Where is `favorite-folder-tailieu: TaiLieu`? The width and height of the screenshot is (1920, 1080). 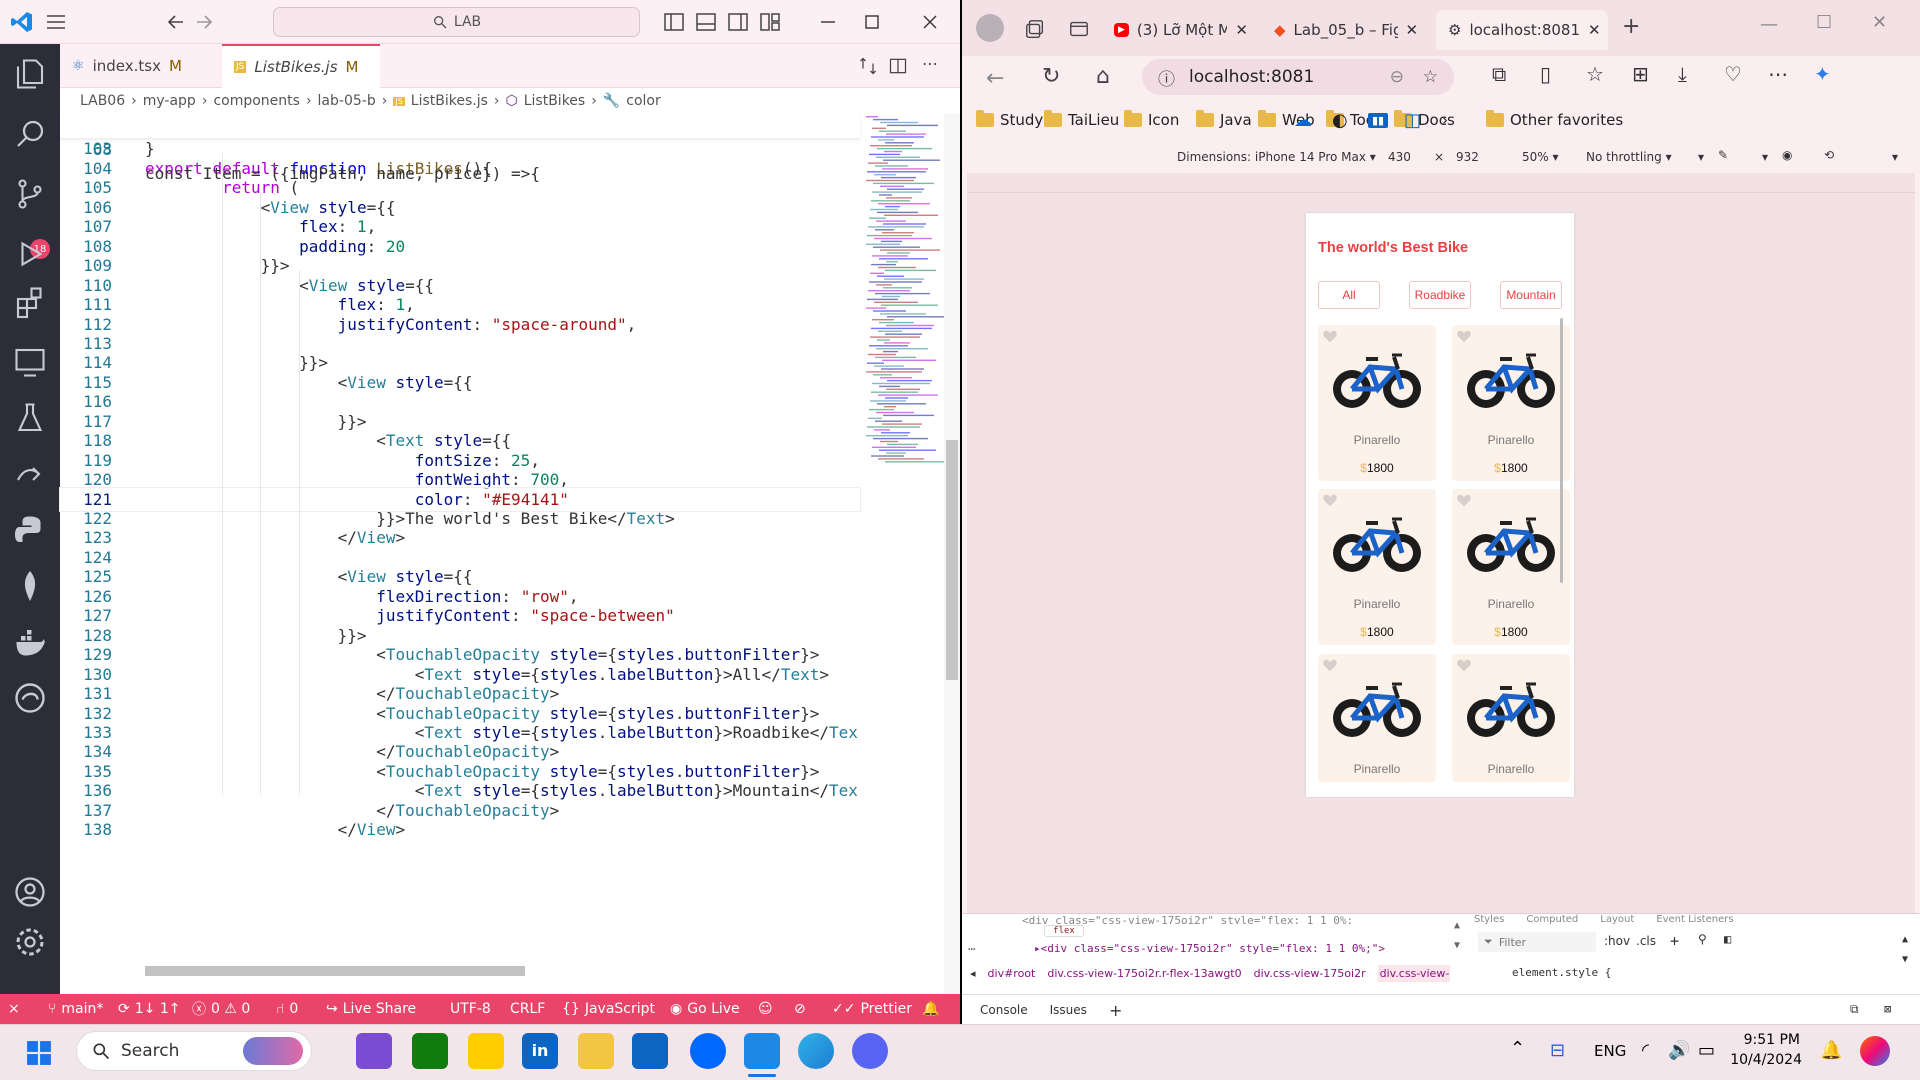 favorite-folder-tailieu: TaiLieu is located at coordinates (1081, 120).